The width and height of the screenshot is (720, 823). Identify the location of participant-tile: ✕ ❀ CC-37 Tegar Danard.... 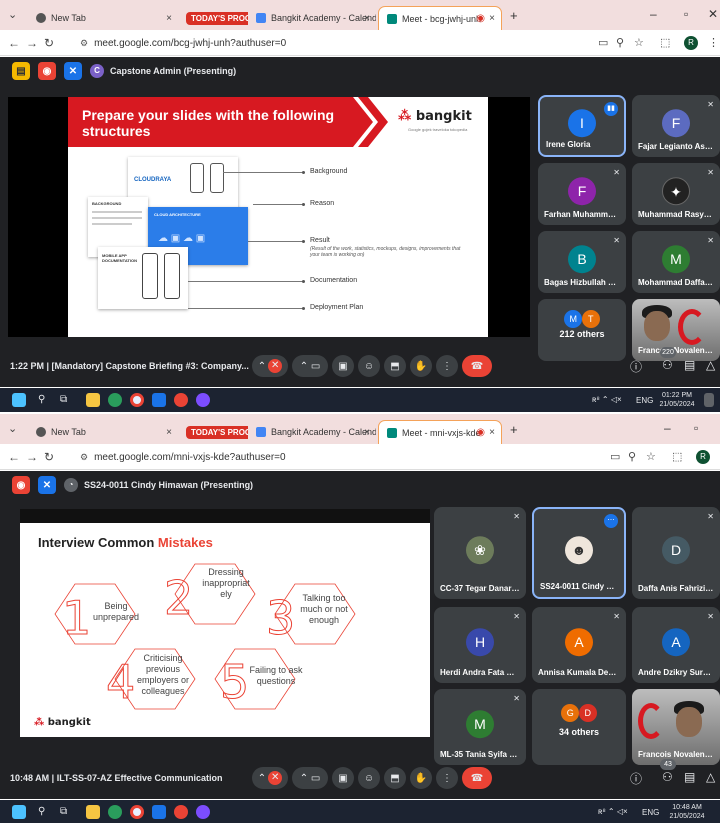
(480, 553).